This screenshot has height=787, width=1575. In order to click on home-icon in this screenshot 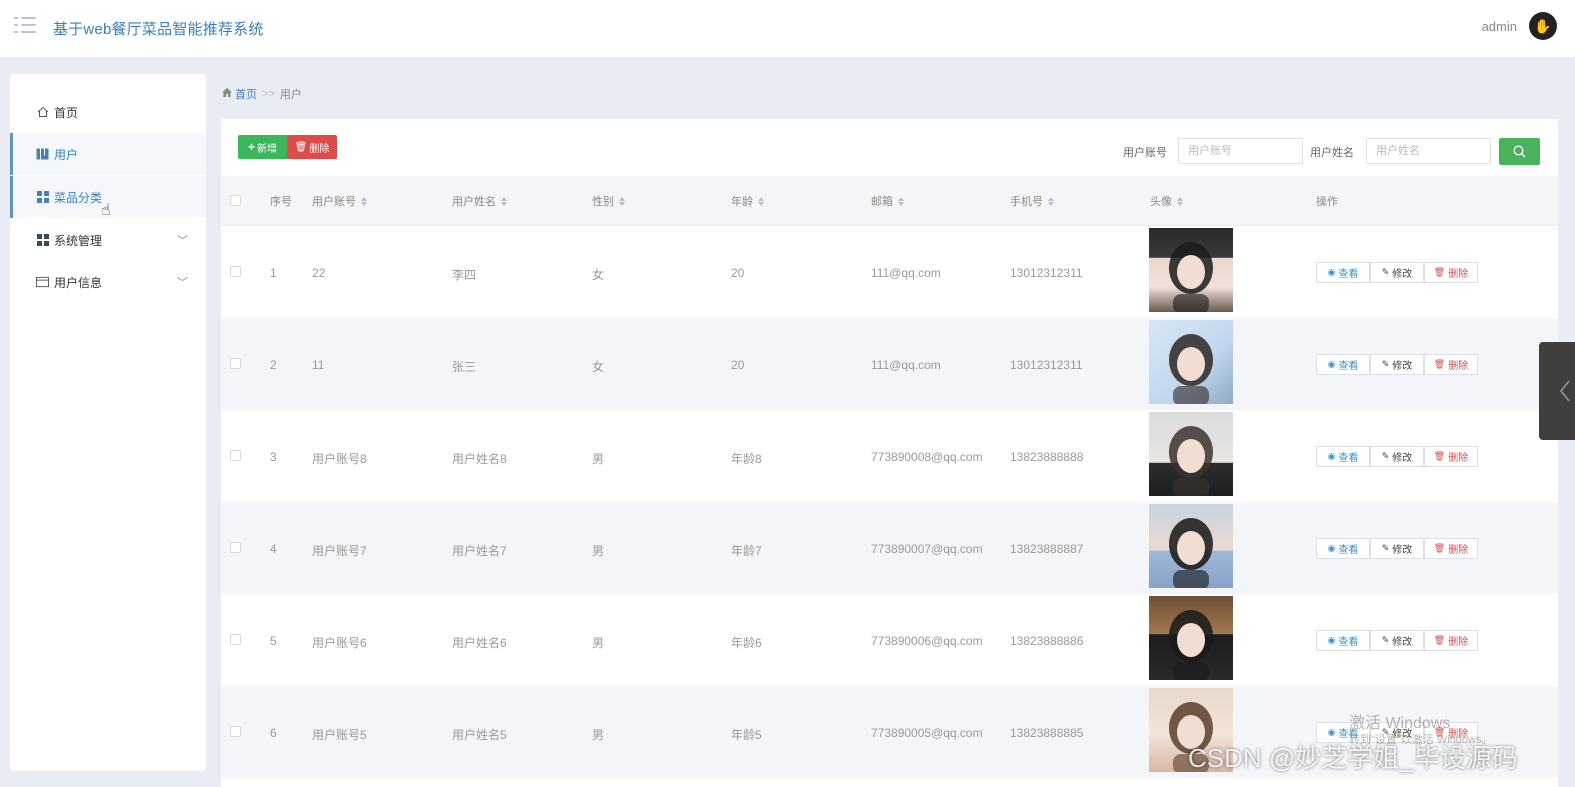, I will do `click(42, 112)`.